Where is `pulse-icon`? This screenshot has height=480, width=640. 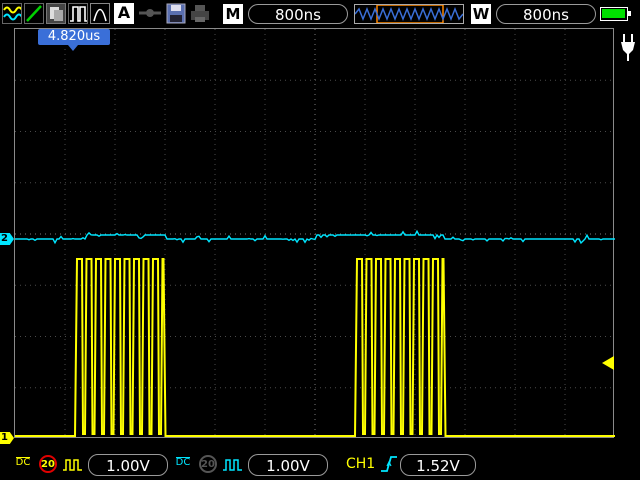 pulse-icon is located at coordinates (78, 13).